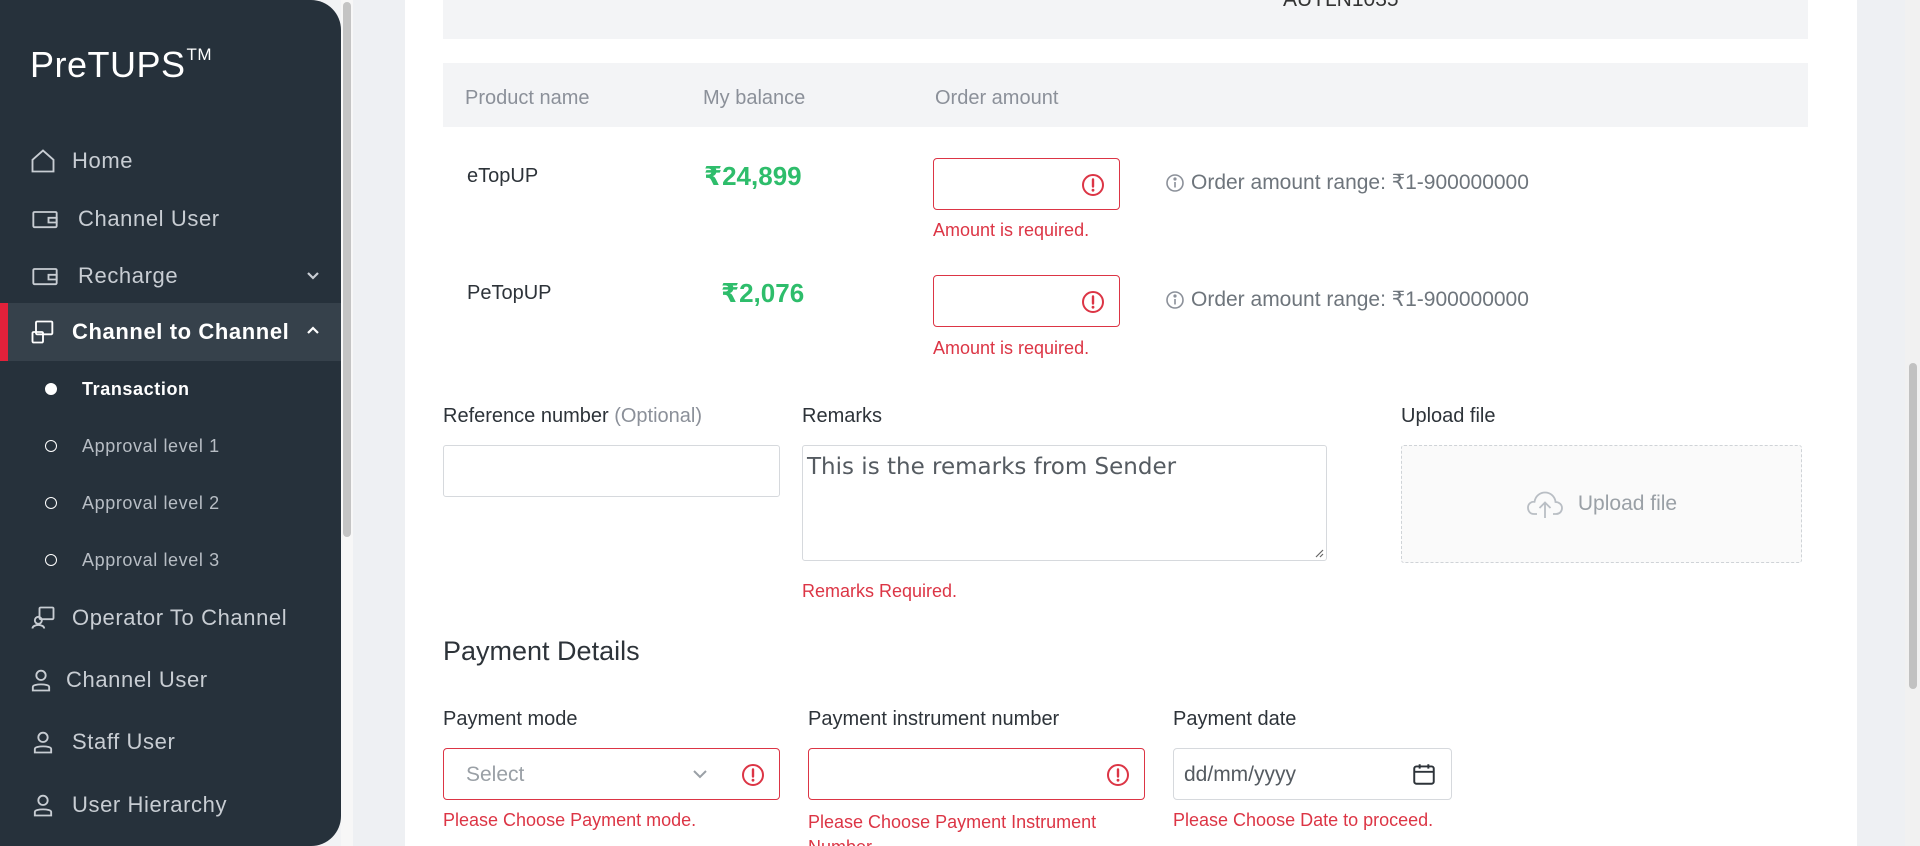 This screenshot has height=846, width=1920. I want to click on column-header-product: Product name, so click(527, 98).